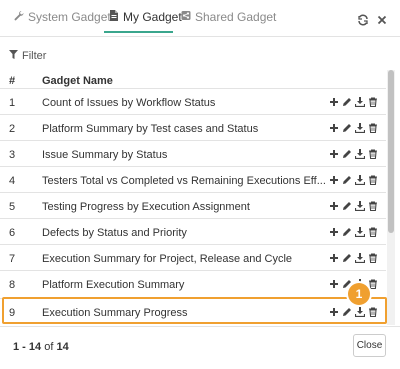 The image size is (400, 369). I want to click on wrench-icon, so click(19, 17).